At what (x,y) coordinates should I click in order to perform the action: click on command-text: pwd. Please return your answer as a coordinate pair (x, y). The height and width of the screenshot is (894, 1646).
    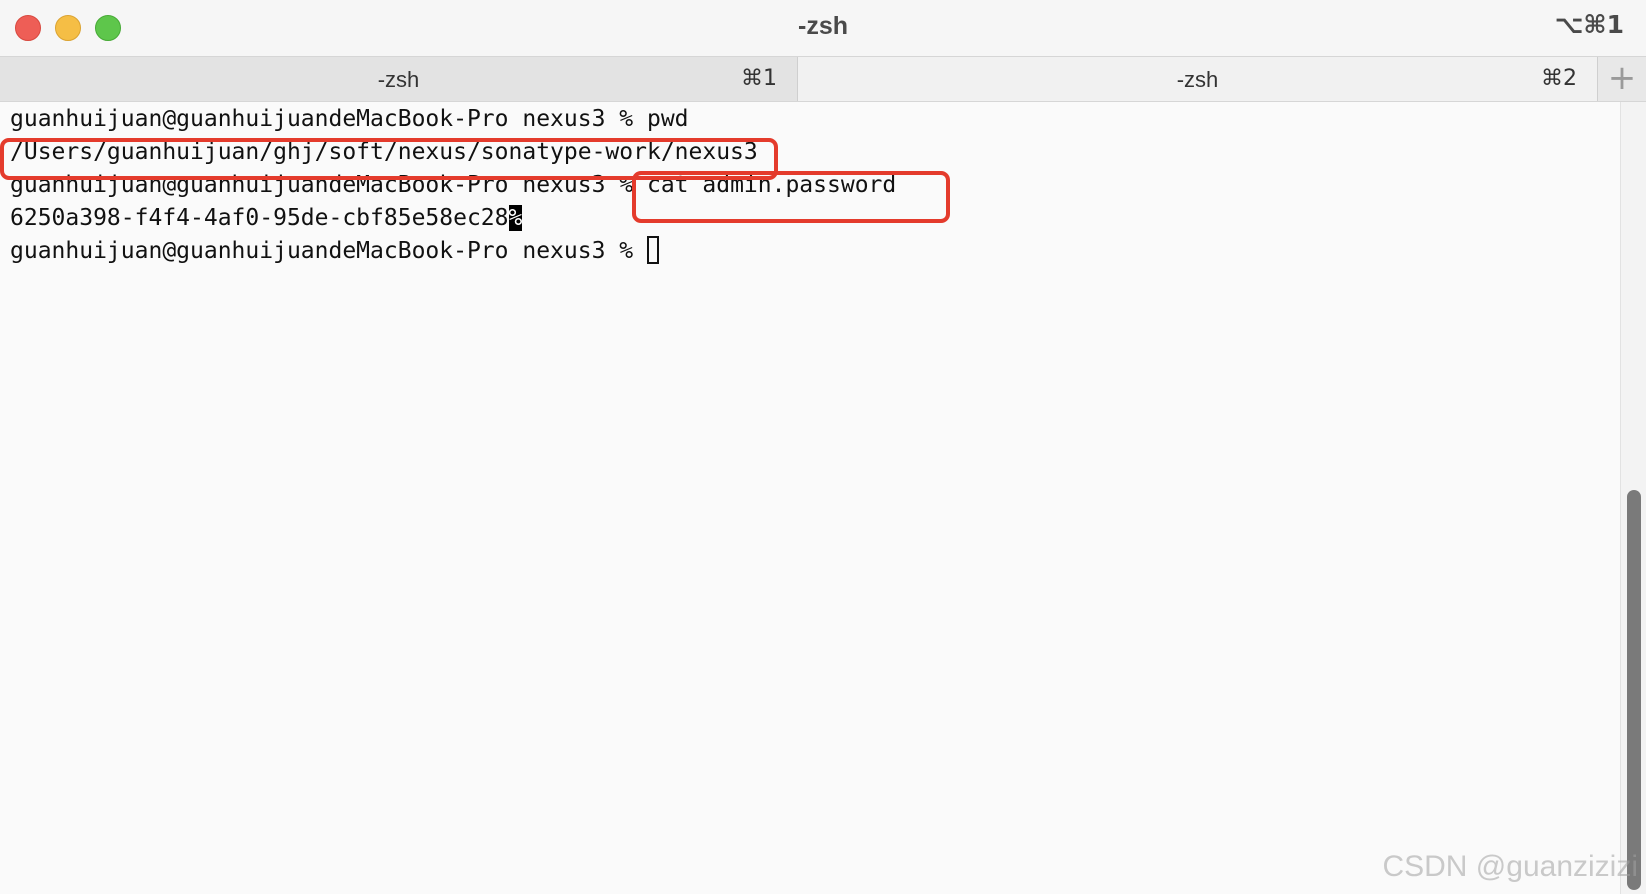
    Looking at the image, I should click on (667, 119).